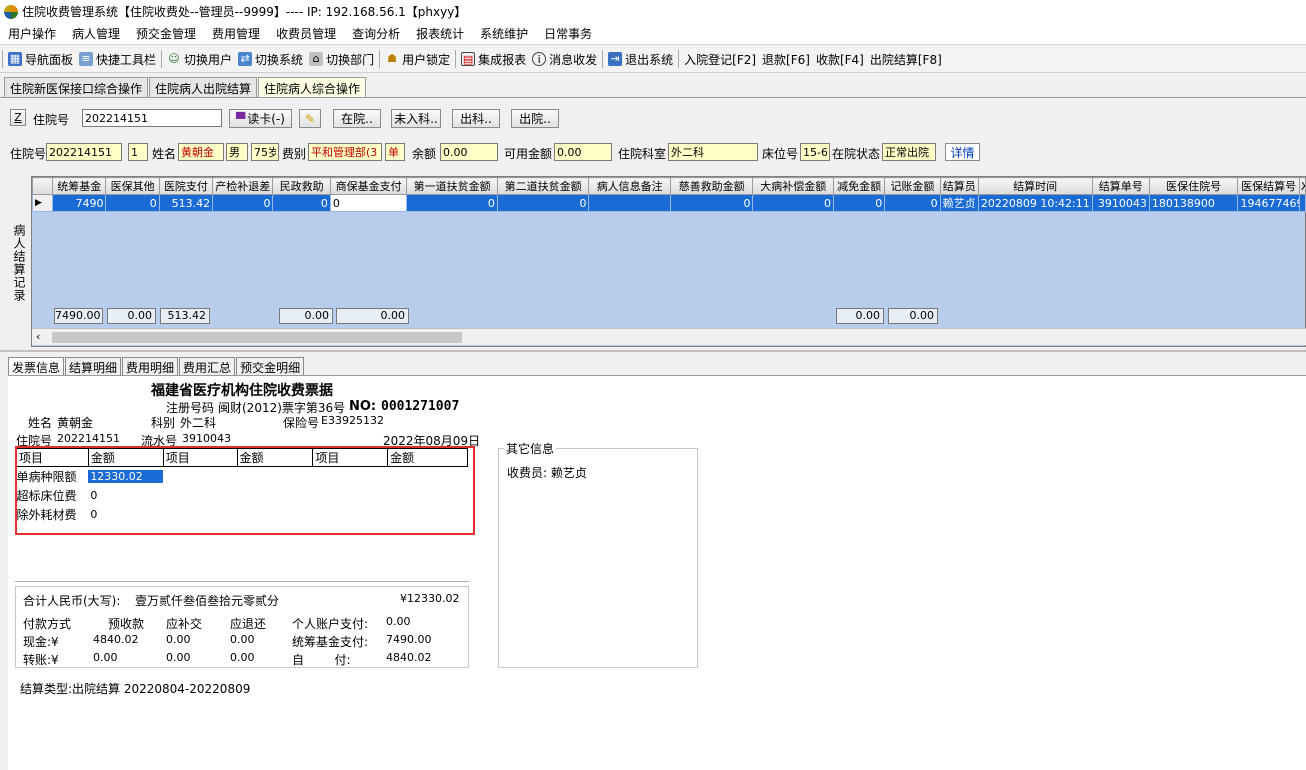 The height and width of the screenshot is (770, 1306). What do you see at coordinates (310, 118) in the screenshot?
I see `clear-button: ✎` at bounding box center [310, 118].